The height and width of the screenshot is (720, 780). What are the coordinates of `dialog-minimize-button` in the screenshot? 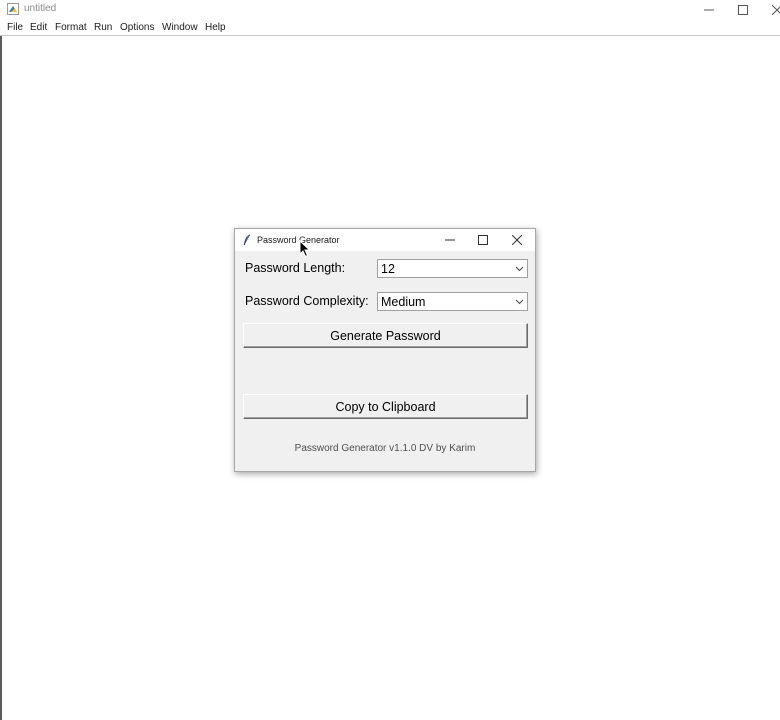 It's located at (450, 240).